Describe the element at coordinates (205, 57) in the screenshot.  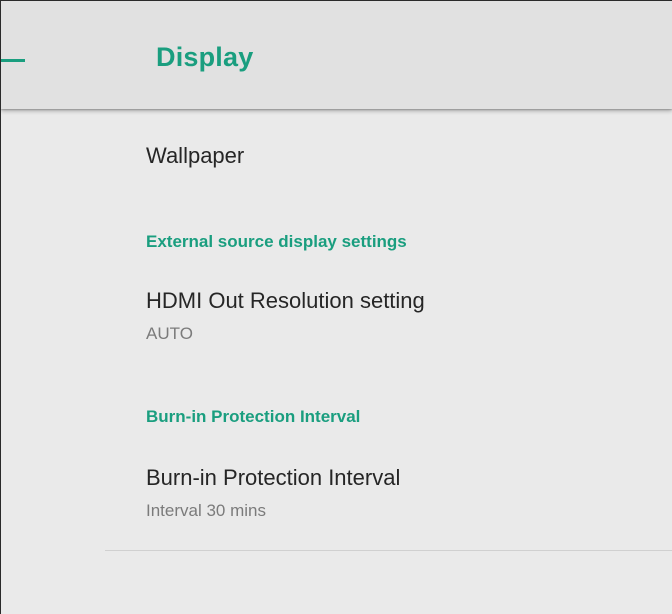
I see `page-title: Display` at that location.